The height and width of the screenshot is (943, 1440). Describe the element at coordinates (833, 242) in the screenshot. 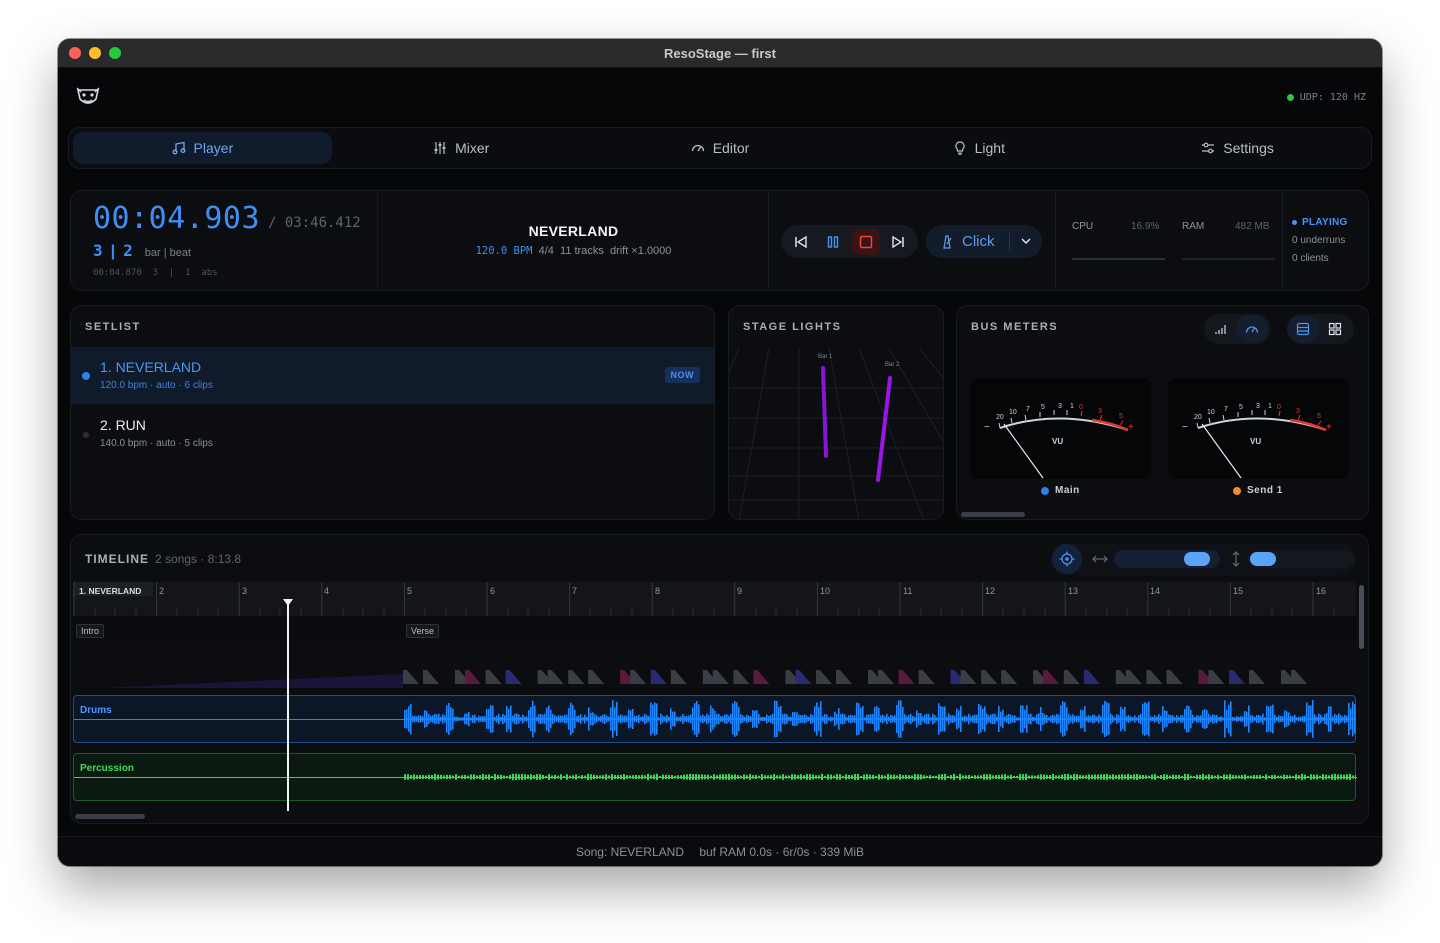

I see `pause-button` at that location.